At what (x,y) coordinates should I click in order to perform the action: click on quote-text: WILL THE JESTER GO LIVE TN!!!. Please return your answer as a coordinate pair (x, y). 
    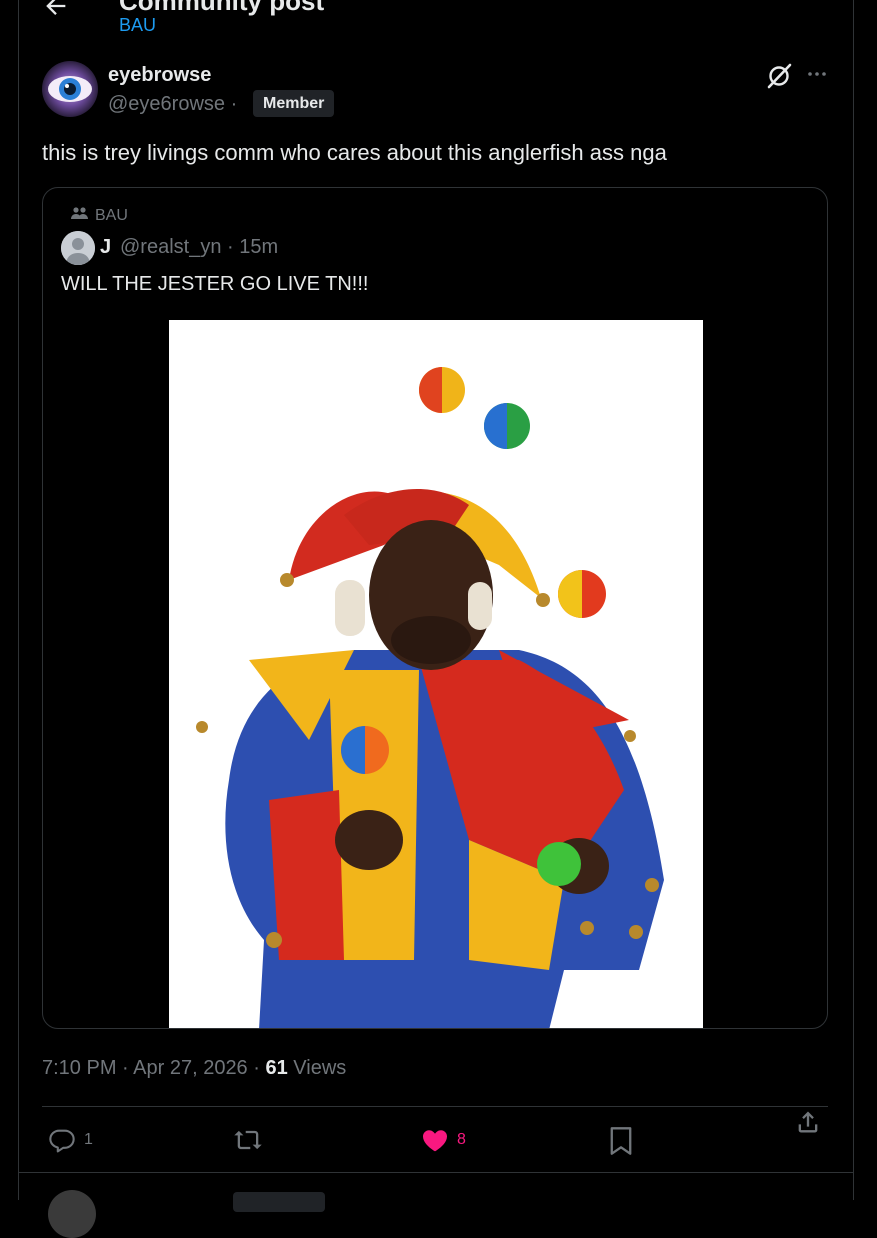
    Looking at the image, I should click on (215, 284).